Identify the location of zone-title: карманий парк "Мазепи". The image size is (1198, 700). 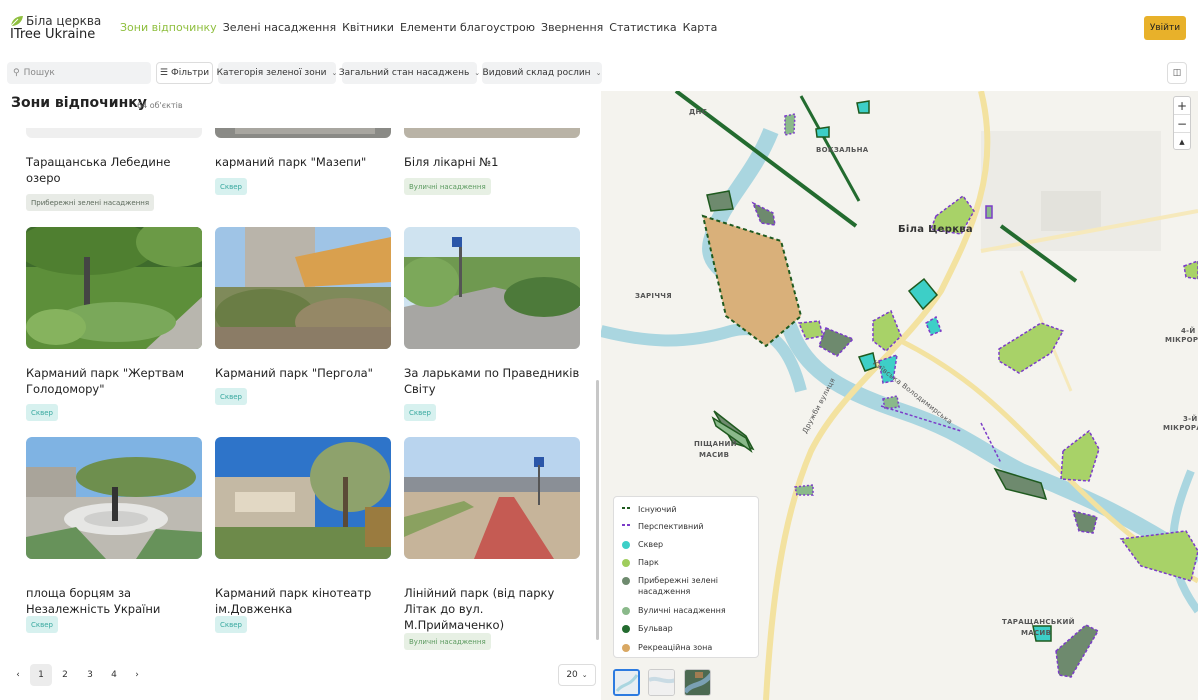
(303, 162).